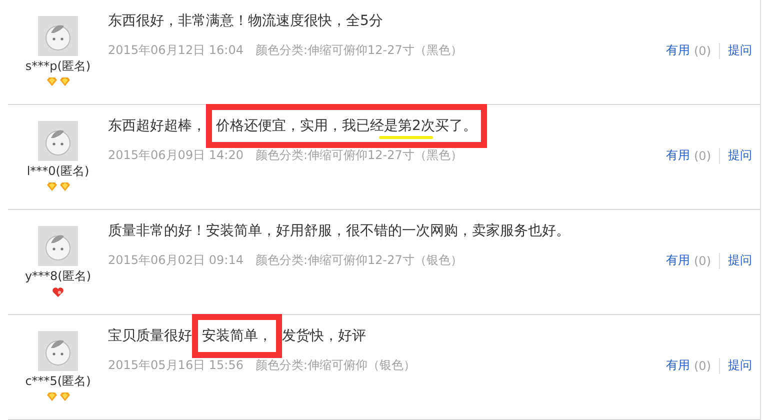 The width and height of the screenshot is (764, 420). Describe the element at coordinates (245, 21) in the screenshot. I see `review-text: 东西很好，非常满意！物流速度很快，全5分` at that location.